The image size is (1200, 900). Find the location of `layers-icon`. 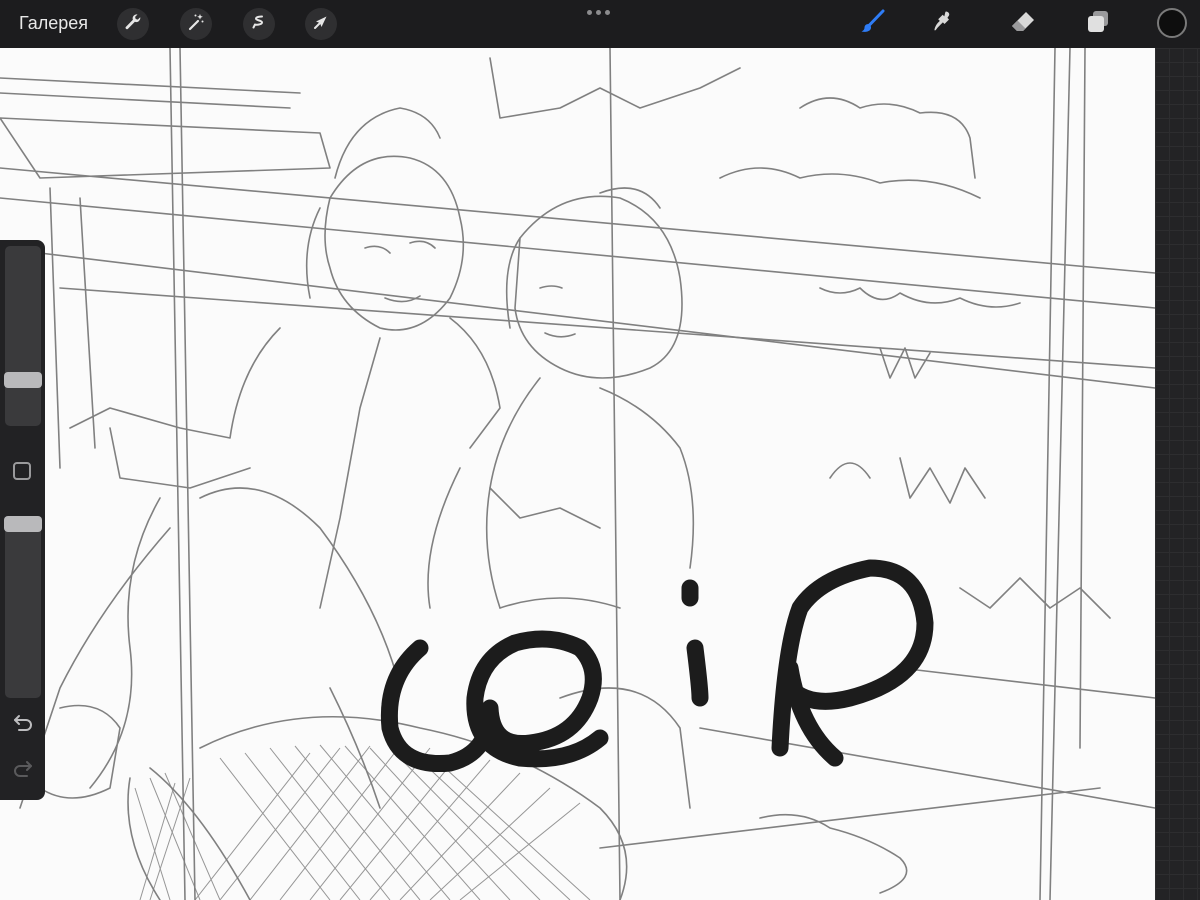

layers-icon is located at coordinates (1098, 24).